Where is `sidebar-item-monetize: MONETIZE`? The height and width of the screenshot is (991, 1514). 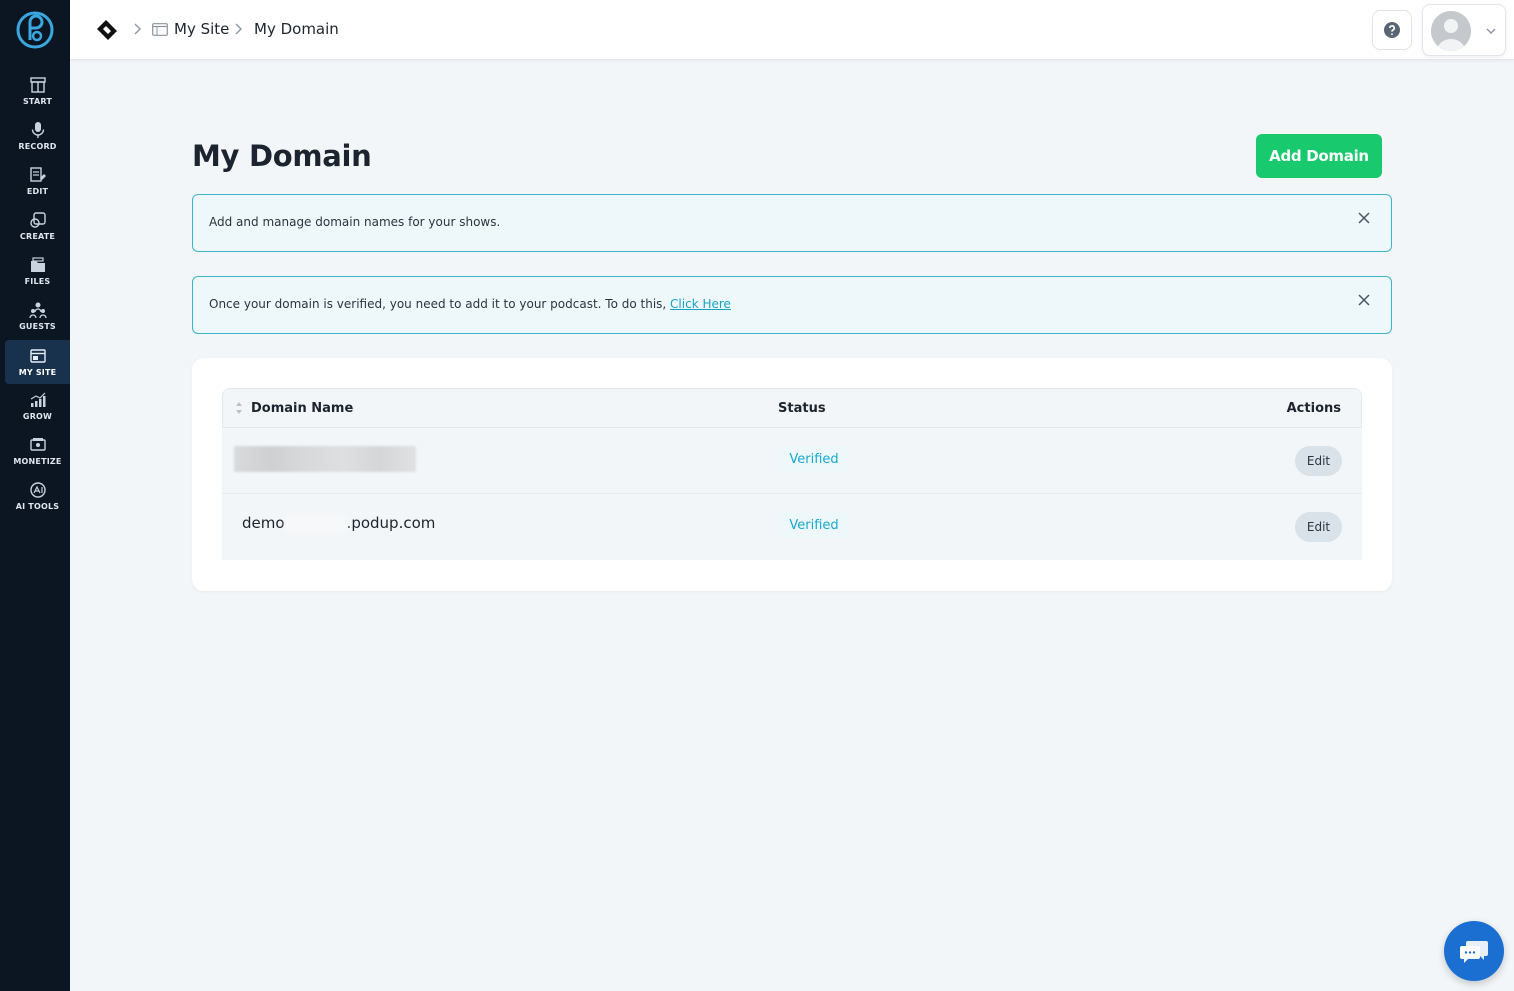 sidebar-item-monetize: MONETIZE is located at coordinates (37, 451).